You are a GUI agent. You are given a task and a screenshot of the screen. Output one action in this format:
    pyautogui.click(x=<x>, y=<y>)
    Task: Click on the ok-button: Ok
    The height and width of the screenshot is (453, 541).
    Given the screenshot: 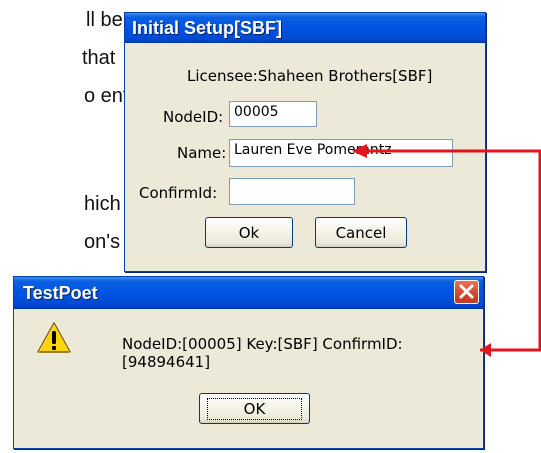 What is the action you would take?
    pyautogui.click(x=249, y=232)
    